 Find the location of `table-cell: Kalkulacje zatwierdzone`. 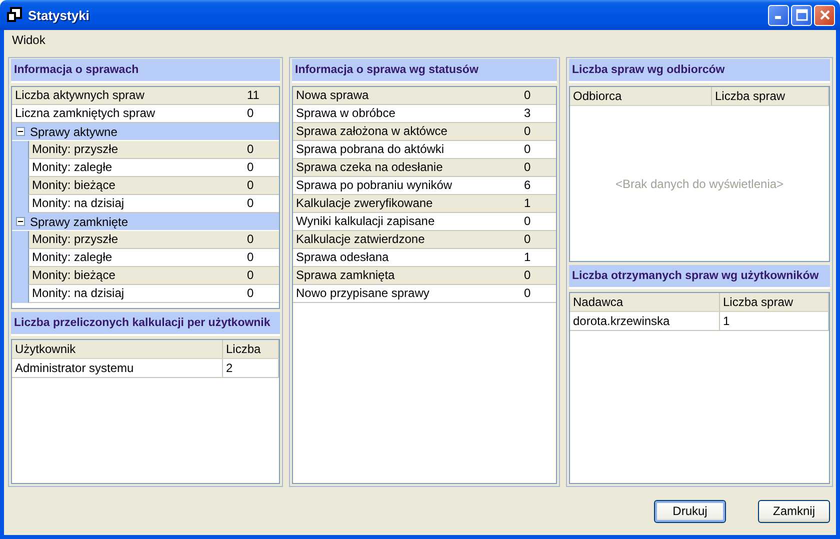

table-cell: Kalkulacje zatwierdzone is located at coordinates (405, 240).